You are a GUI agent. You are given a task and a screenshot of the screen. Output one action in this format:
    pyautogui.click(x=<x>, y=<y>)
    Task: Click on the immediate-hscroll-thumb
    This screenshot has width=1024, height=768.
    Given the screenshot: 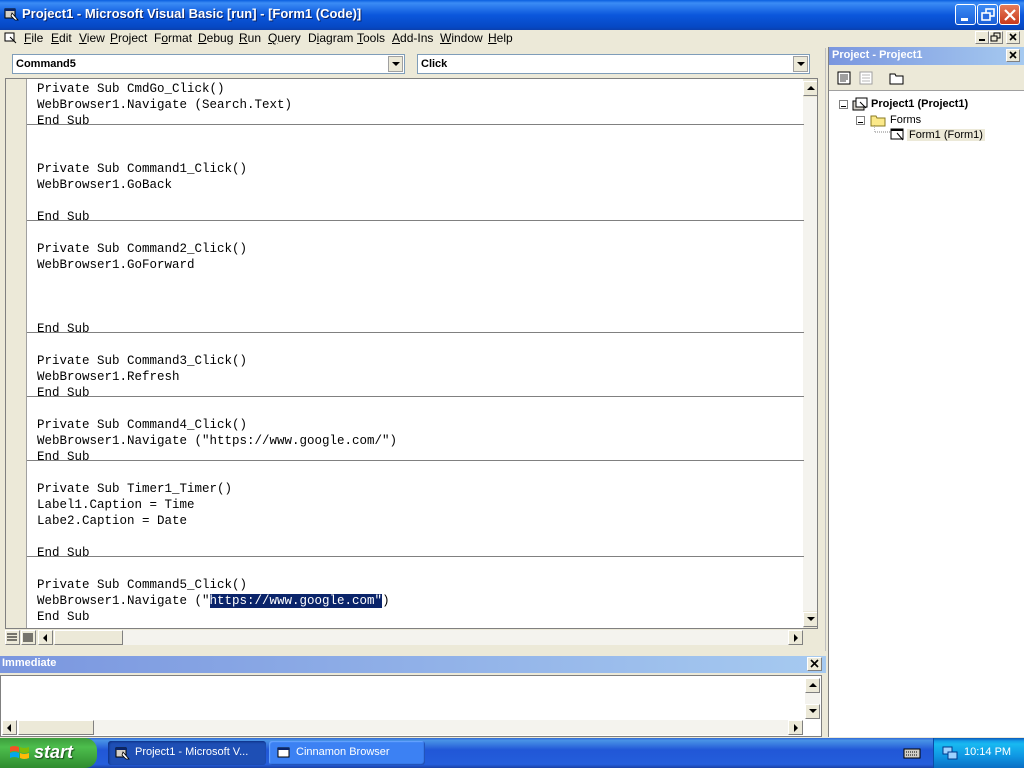 What is the action you would take?
    pyautogui.click(x=56, y=727)
    